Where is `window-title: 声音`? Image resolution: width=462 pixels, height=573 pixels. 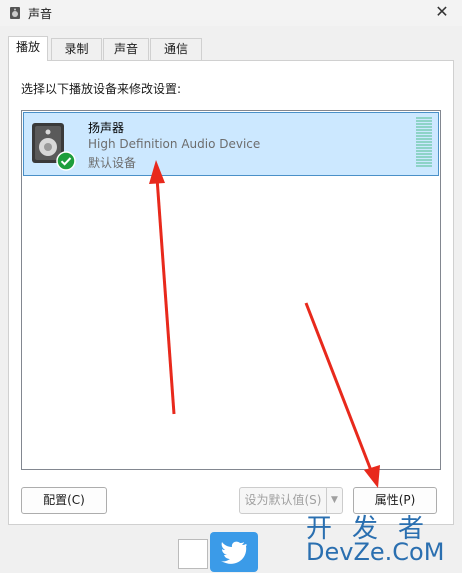 window-title: 声音 is located at coordinates (40, 14).